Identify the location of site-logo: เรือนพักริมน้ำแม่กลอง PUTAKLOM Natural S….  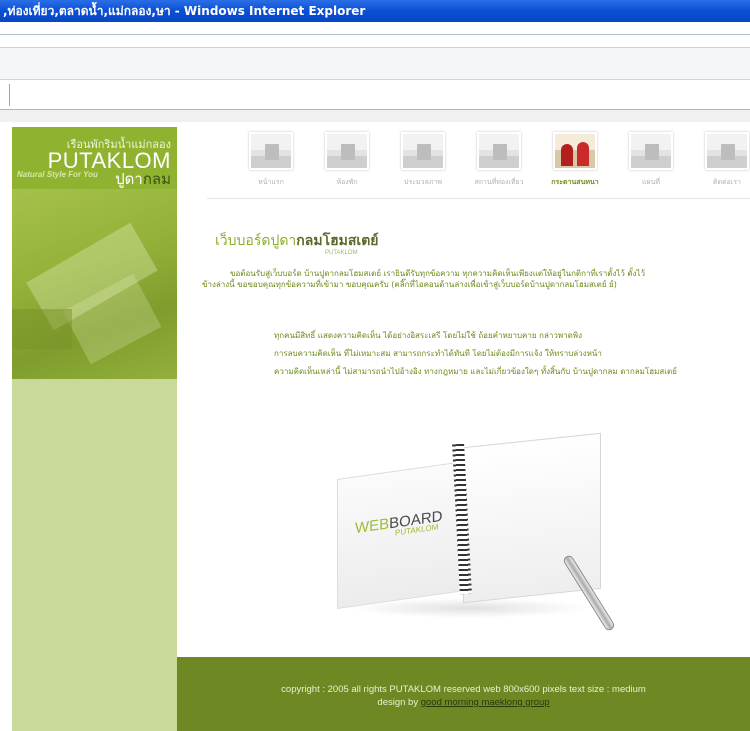
(94, 158).